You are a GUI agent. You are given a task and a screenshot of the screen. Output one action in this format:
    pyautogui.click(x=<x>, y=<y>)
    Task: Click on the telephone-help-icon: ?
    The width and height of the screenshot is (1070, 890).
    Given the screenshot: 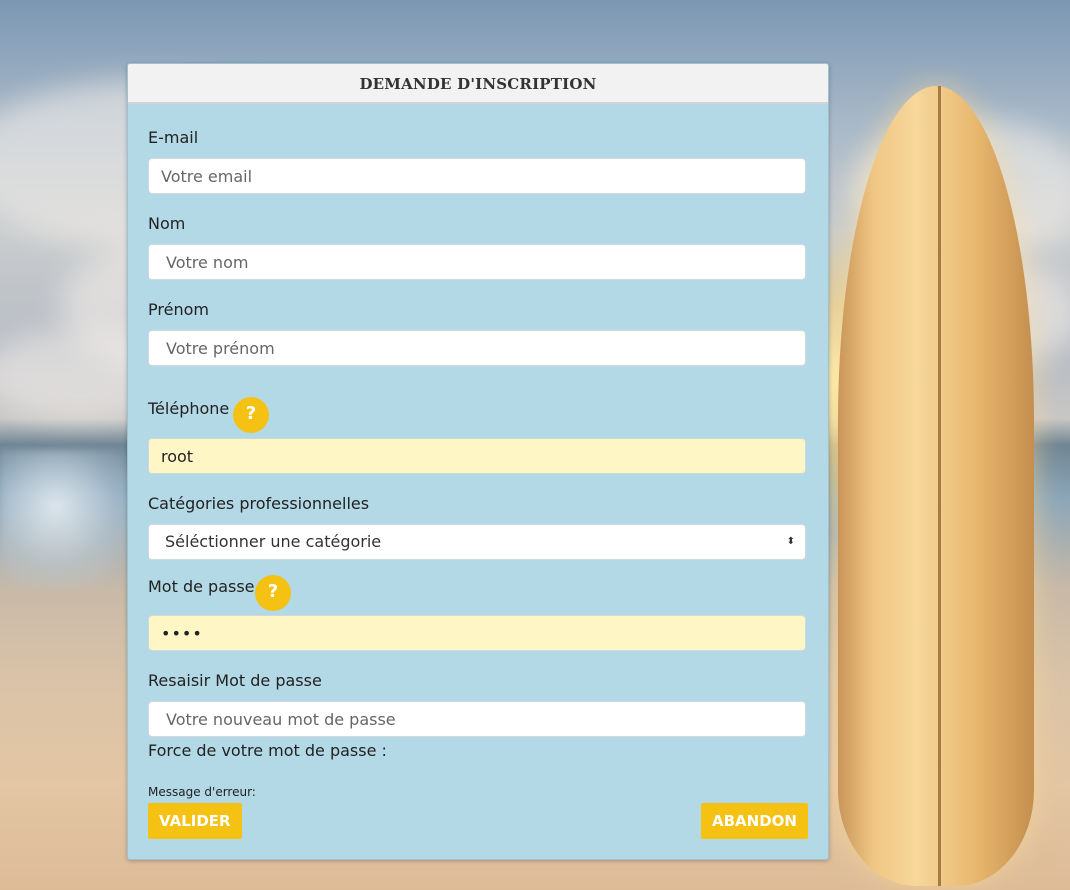 What is the action you would take?
    pyautogui.click(x=251, y=415)
    